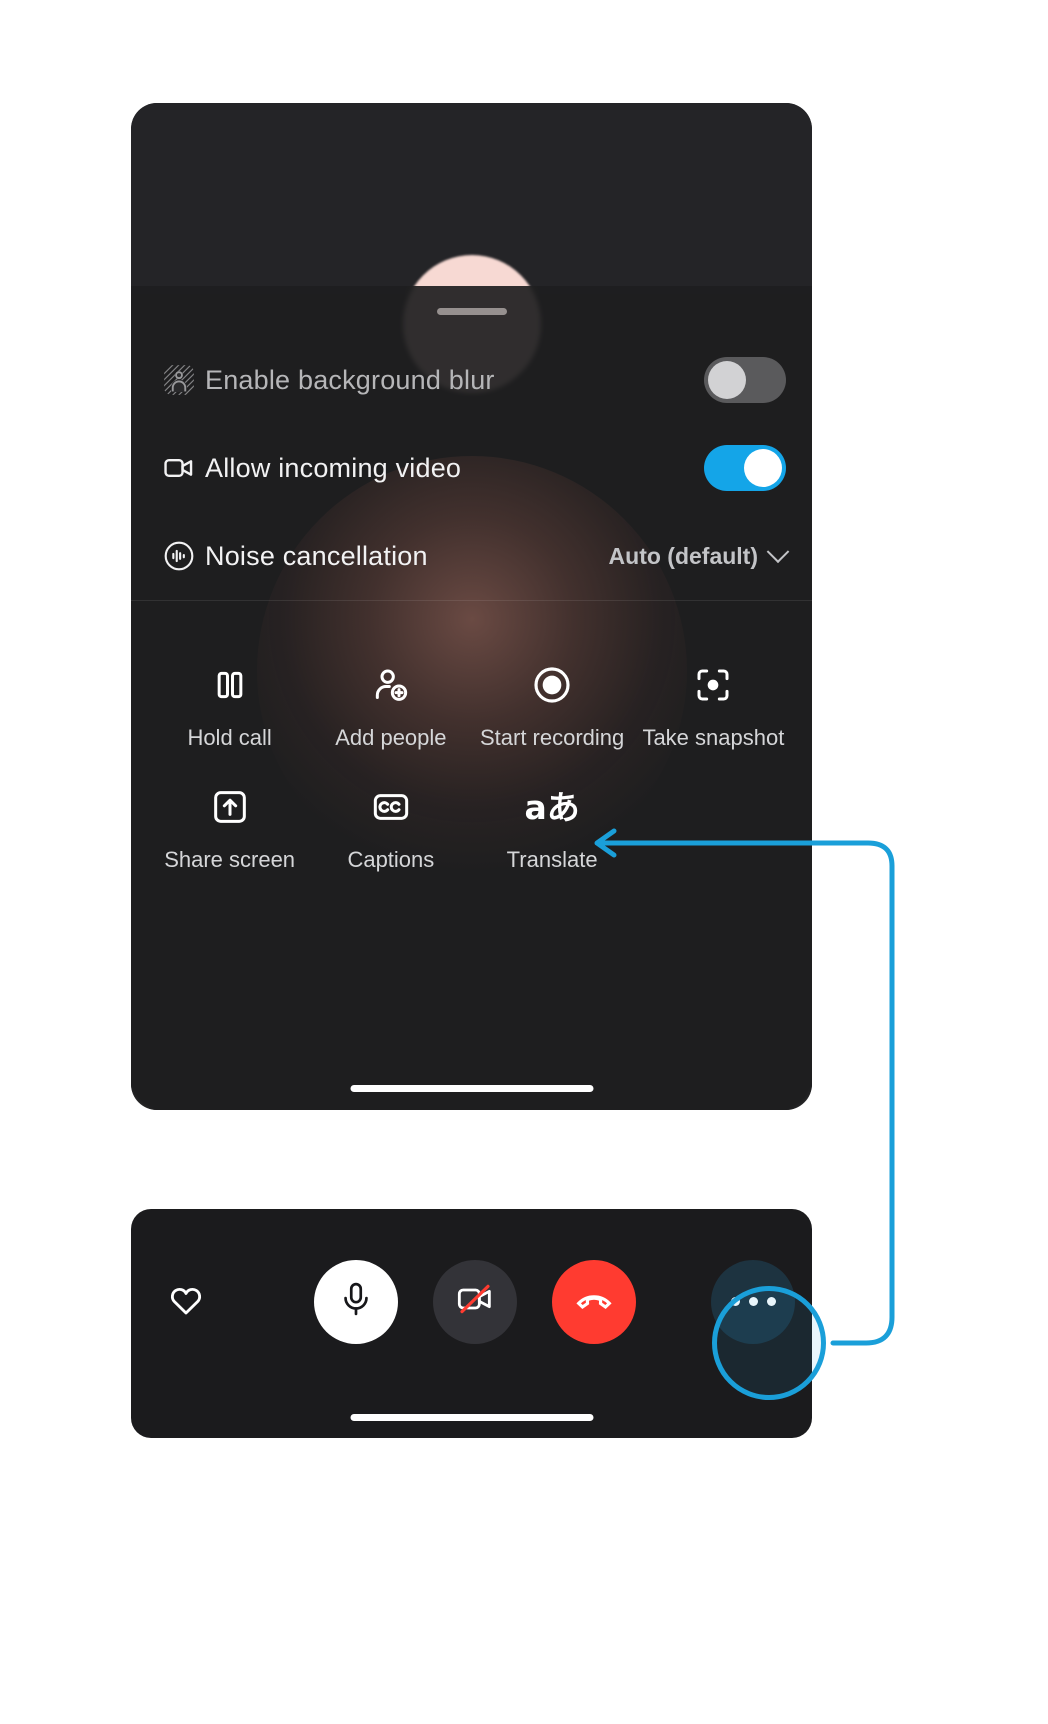 Image resolution: width=1048 pixels, height=1724 pixels. What do you see at coordinates (391, 859) in the screenshot?
I see `action-label: Captions` at bounding box center [391, 859].